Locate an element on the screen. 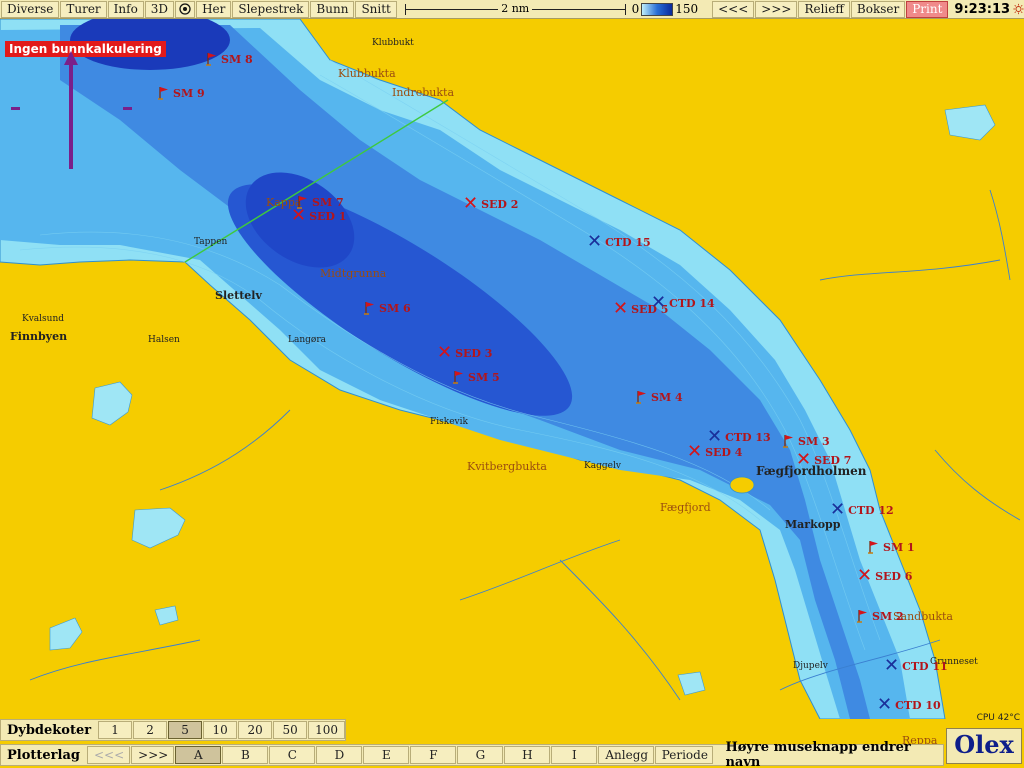 Image resolution: width=1024 pixels, height=768 pixels. station-sm8: SM 8 is located at coordinates (229, 59).